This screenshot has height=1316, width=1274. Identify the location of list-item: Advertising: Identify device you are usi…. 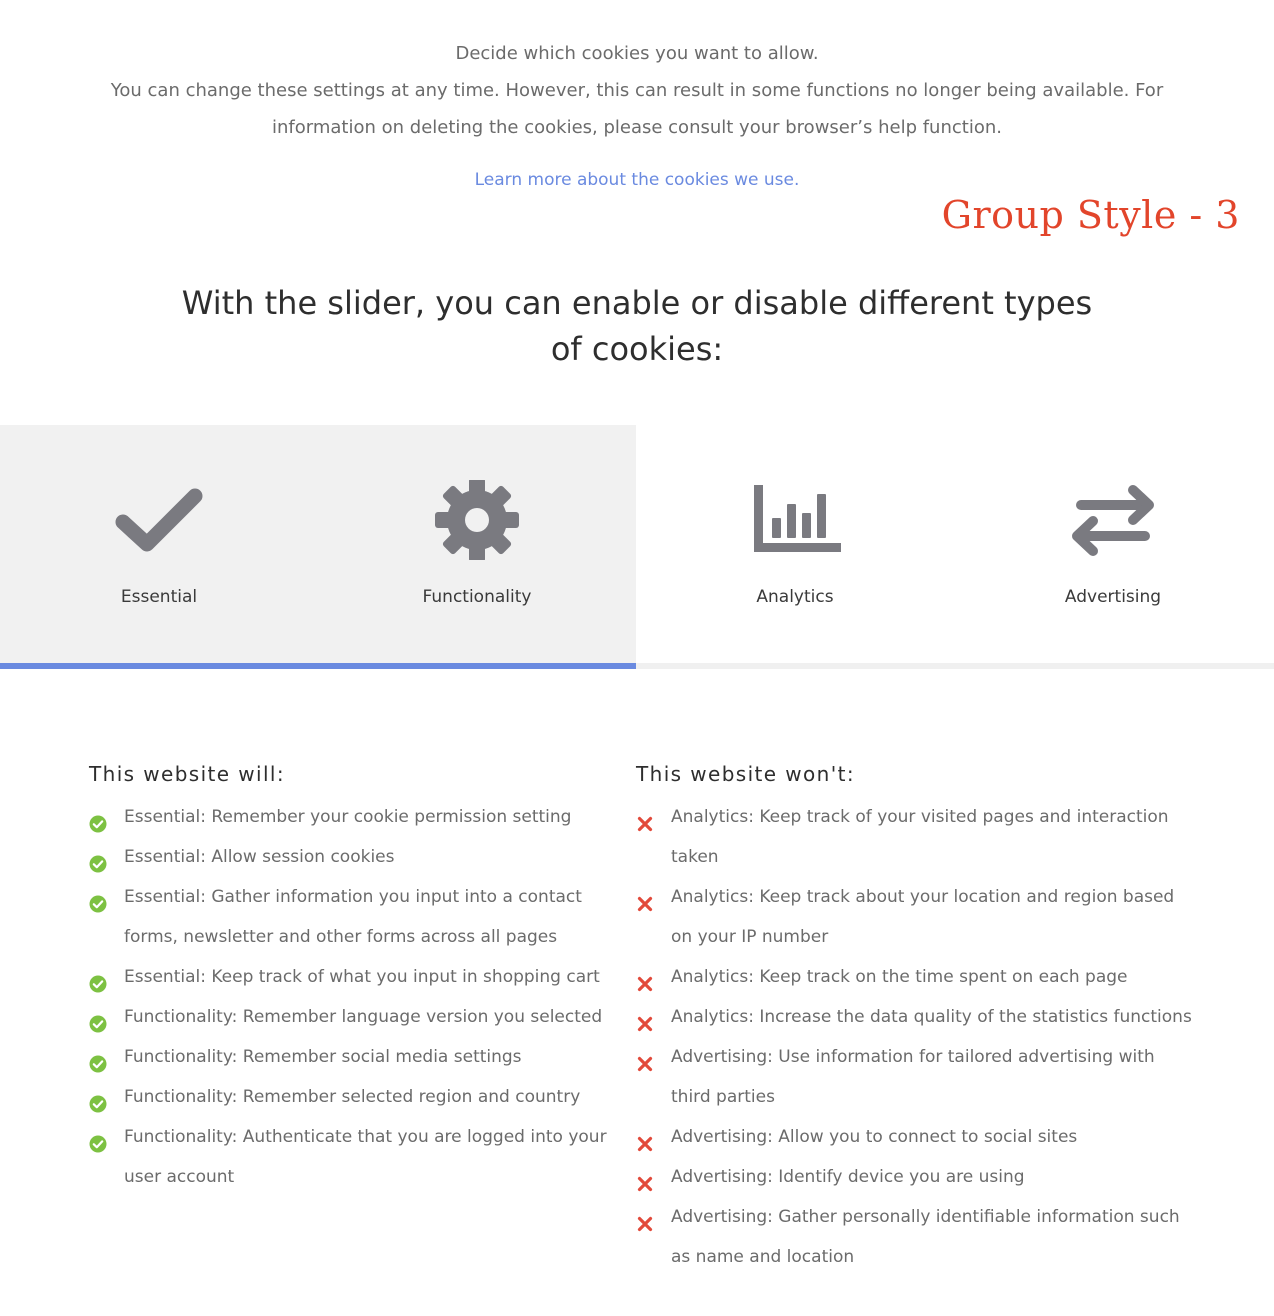
(916, 1177).